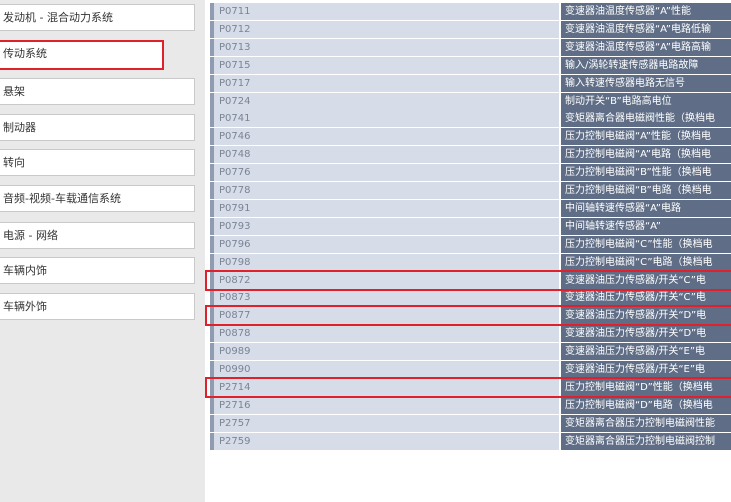 This screenshot has width=731, height=502. I want to click on dtc-row: P0748 压力控制电磁阀“A”电路（换档电, so click(468, 154).